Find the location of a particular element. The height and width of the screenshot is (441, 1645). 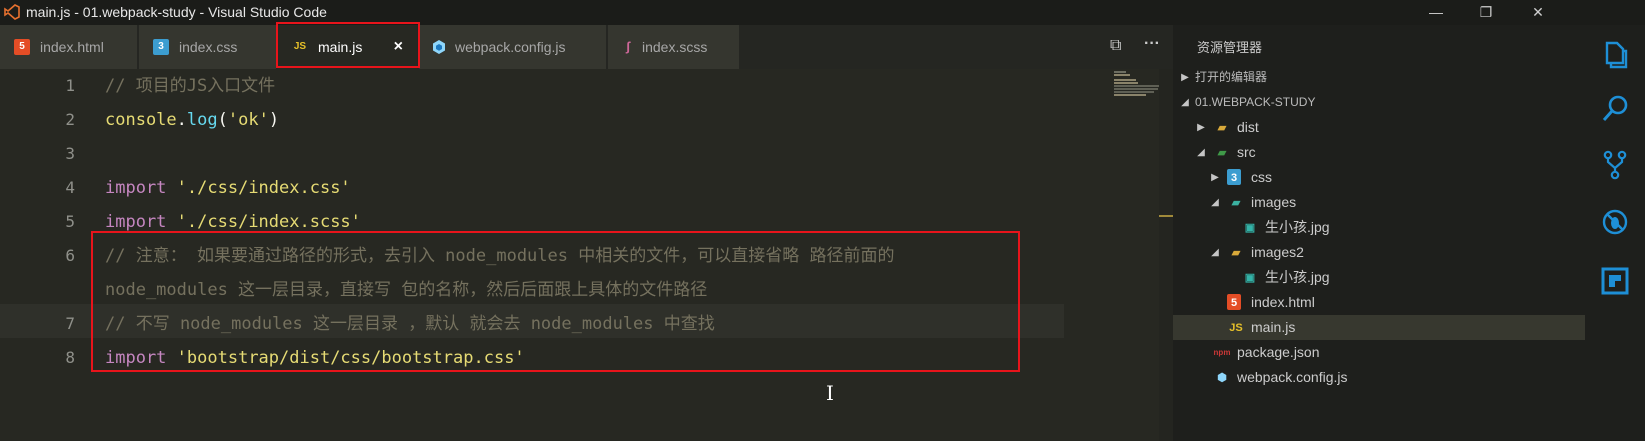

image-file-icon: ▣ is located at coordinates (1250, 278).